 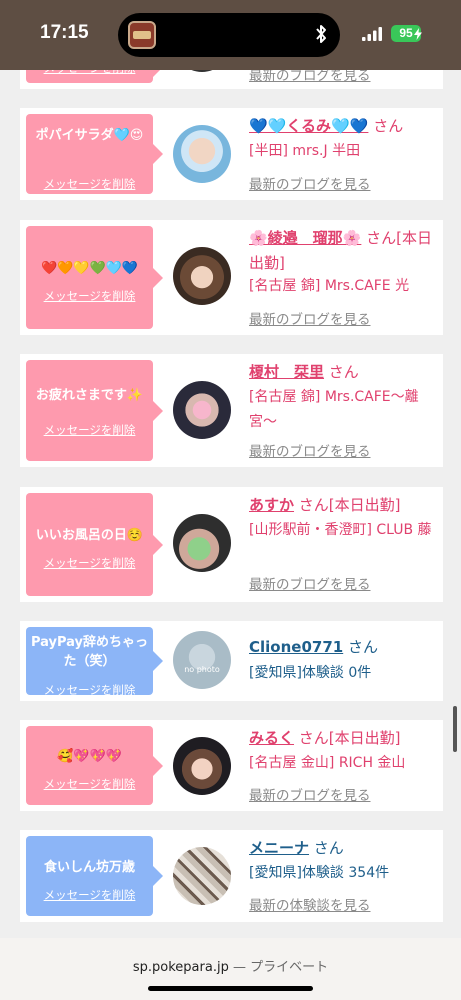 I want to click on user-name-link: Clione0771, so click(x=296, y=647).